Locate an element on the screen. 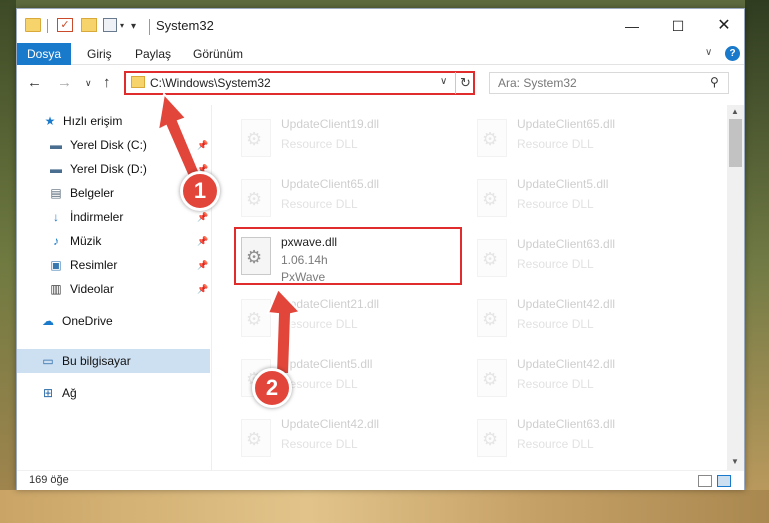  tiles-view-icon is located at coordinates (724, 481).